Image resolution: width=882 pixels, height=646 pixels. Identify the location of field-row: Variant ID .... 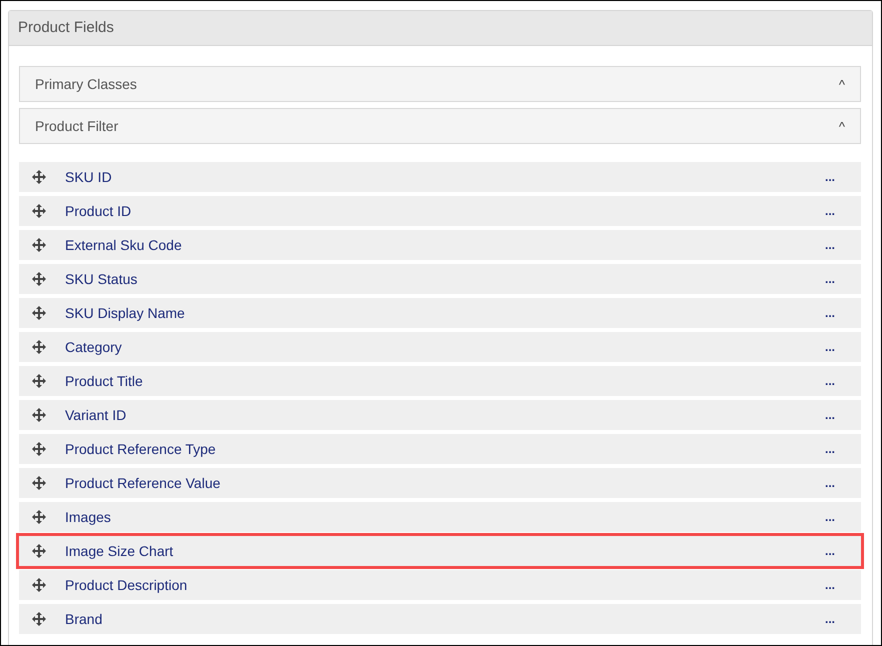
(440, 415).